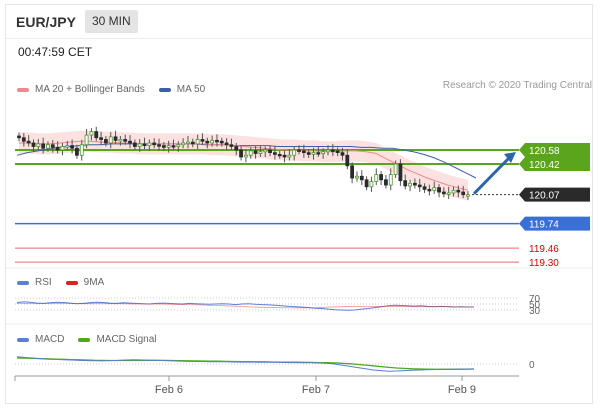 The height and width of the screenshot is (411, 600). Describe the element at coordinates (544, 151) in the screenshot. I see `level-label-120.58: 120.58` at that location.